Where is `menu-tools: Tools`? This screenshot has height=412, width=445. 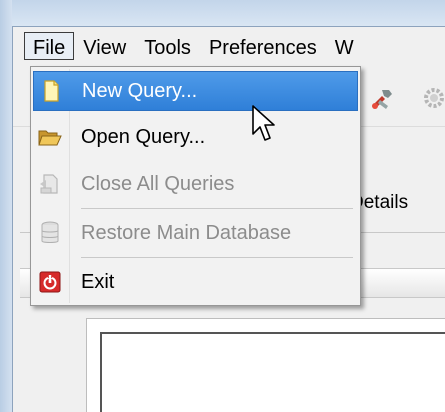 menu-tools: Tools is located at coordinates (167, 46).